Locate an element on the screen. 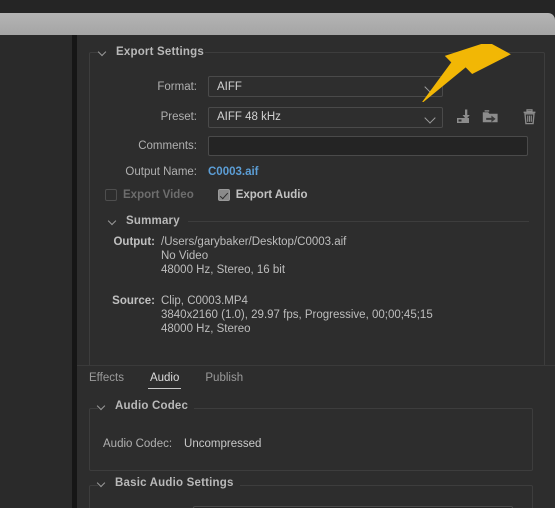 This screenshot has width=555, height=508. export-audio-checkbox: Export Audio is located at coordinates (262, 195).